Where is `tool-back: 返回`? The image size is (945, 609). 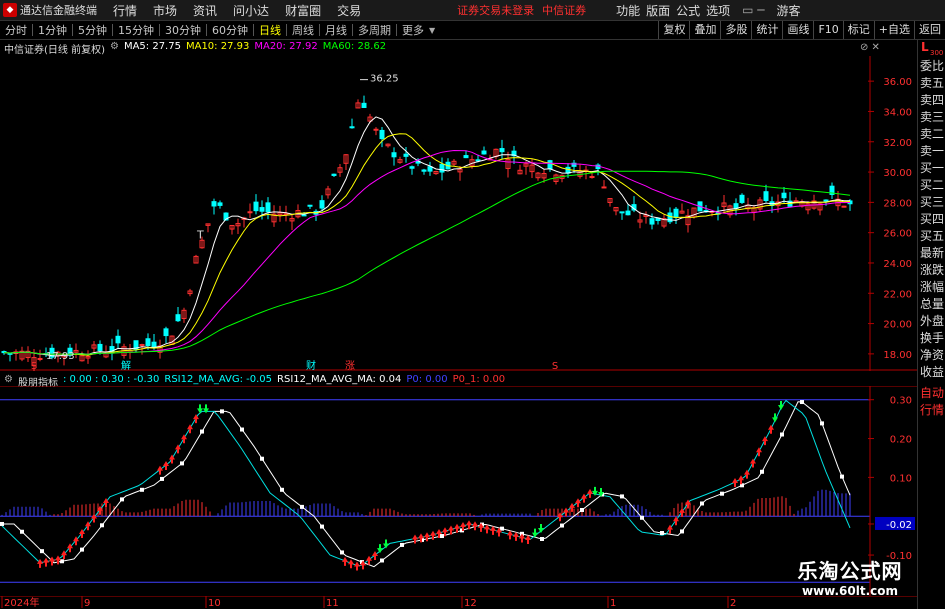
tool-back: 返回 is located at coordinates (929, 30).